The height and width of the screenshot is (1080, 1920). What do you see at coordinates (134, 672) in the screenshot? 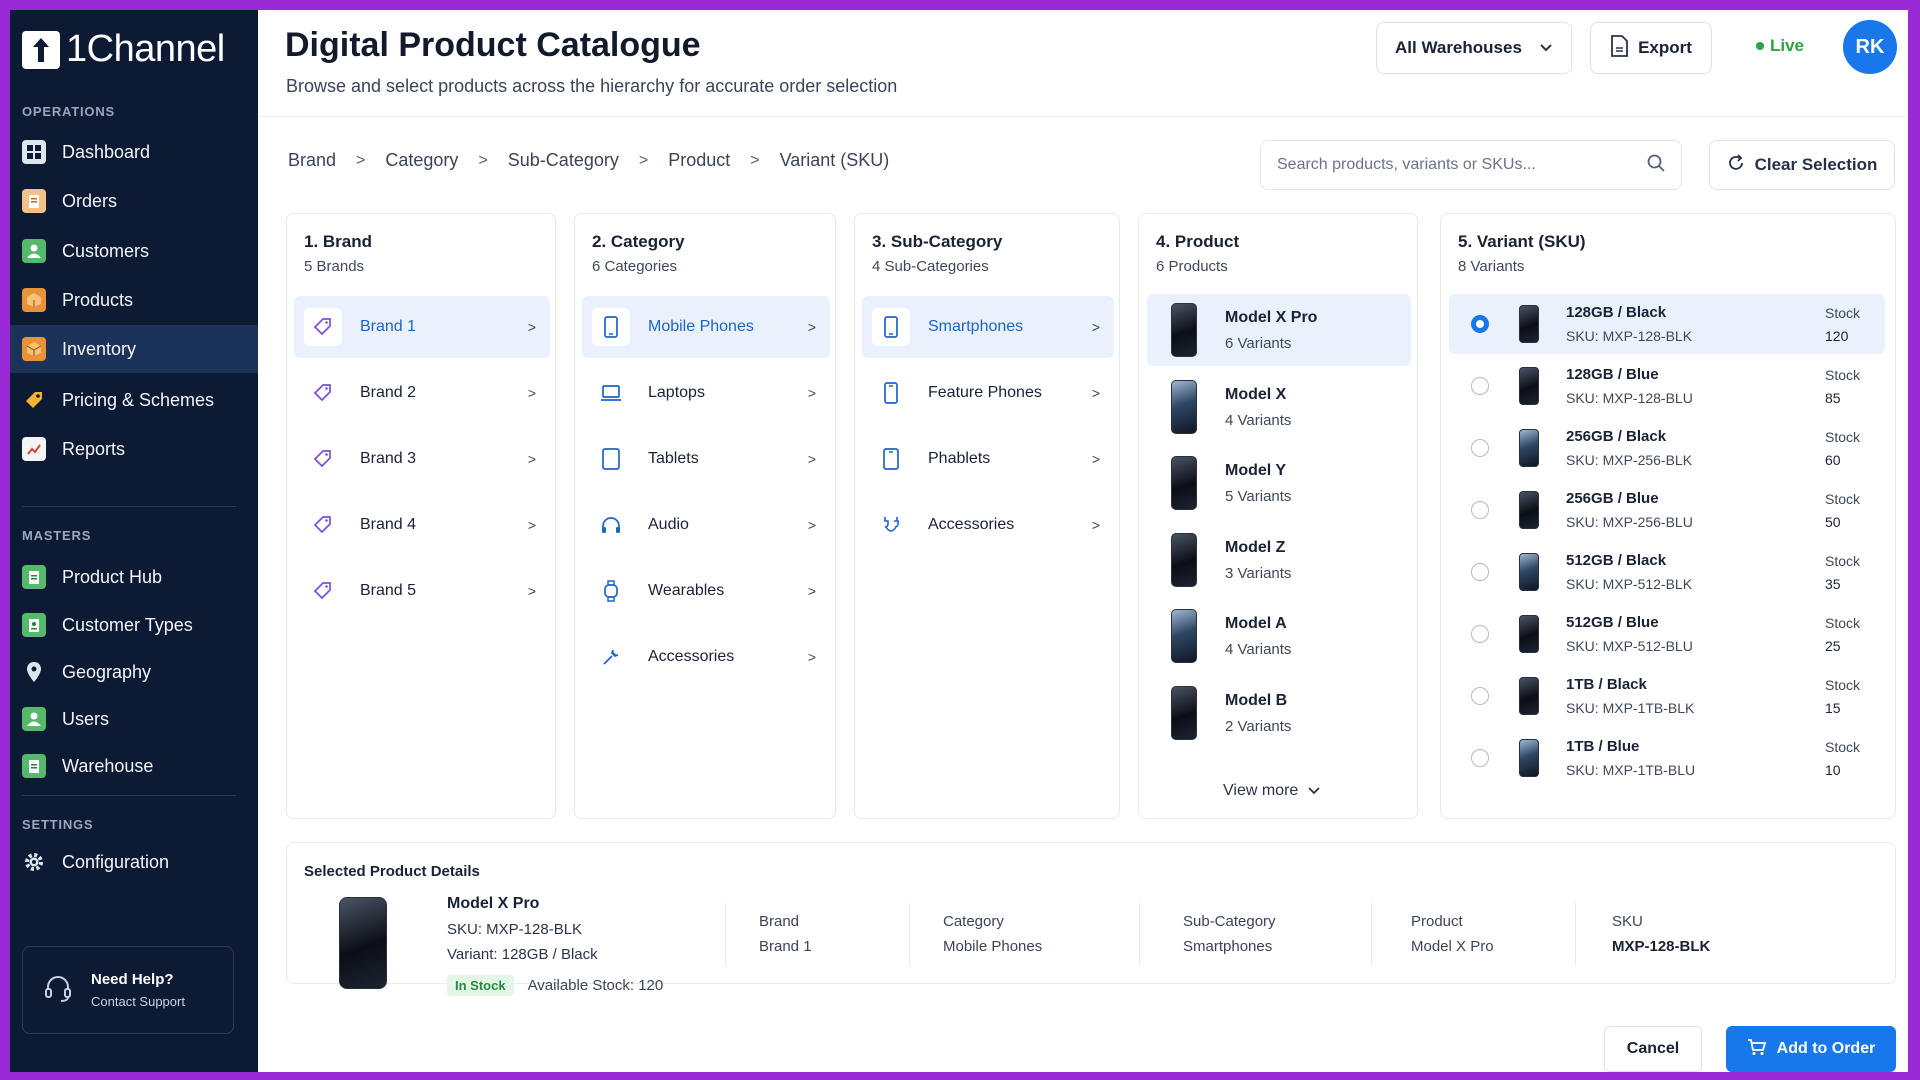
I see `sidebar-item-geography: Geography` at bounding box center [134, 672].